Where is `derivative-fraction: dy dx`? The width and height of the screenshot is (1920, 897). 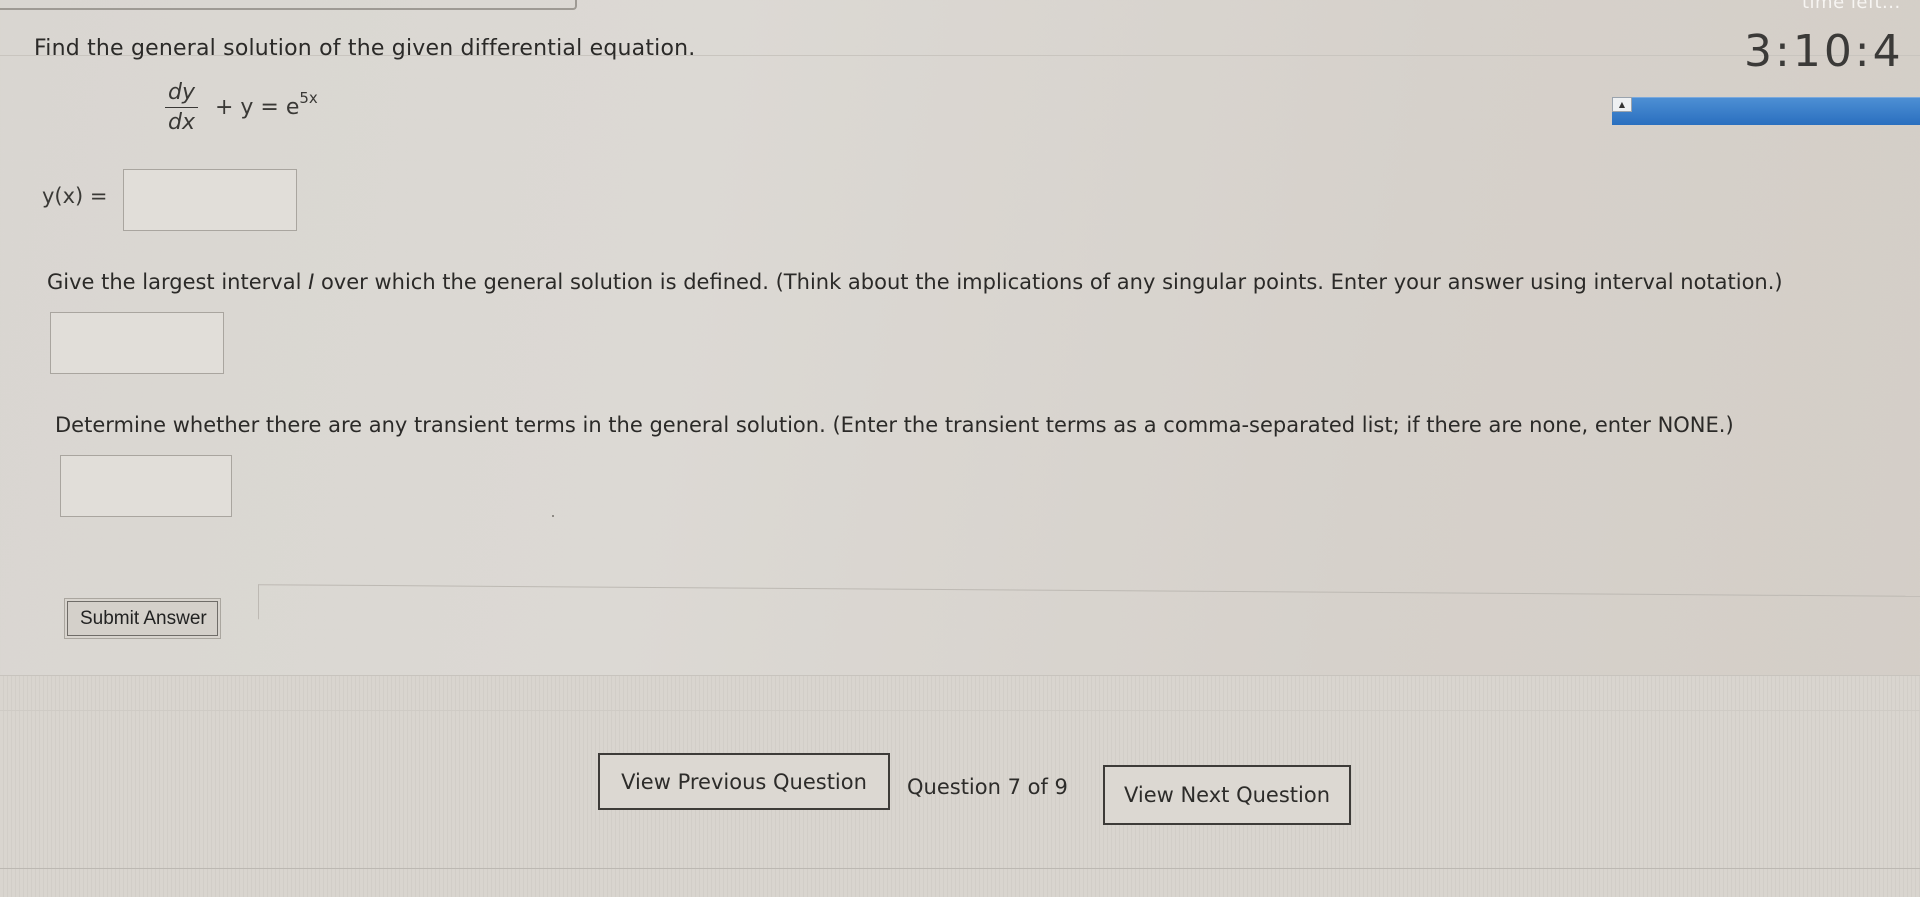 derivative-fraction: dy dx is located at coordinates (181, 107).